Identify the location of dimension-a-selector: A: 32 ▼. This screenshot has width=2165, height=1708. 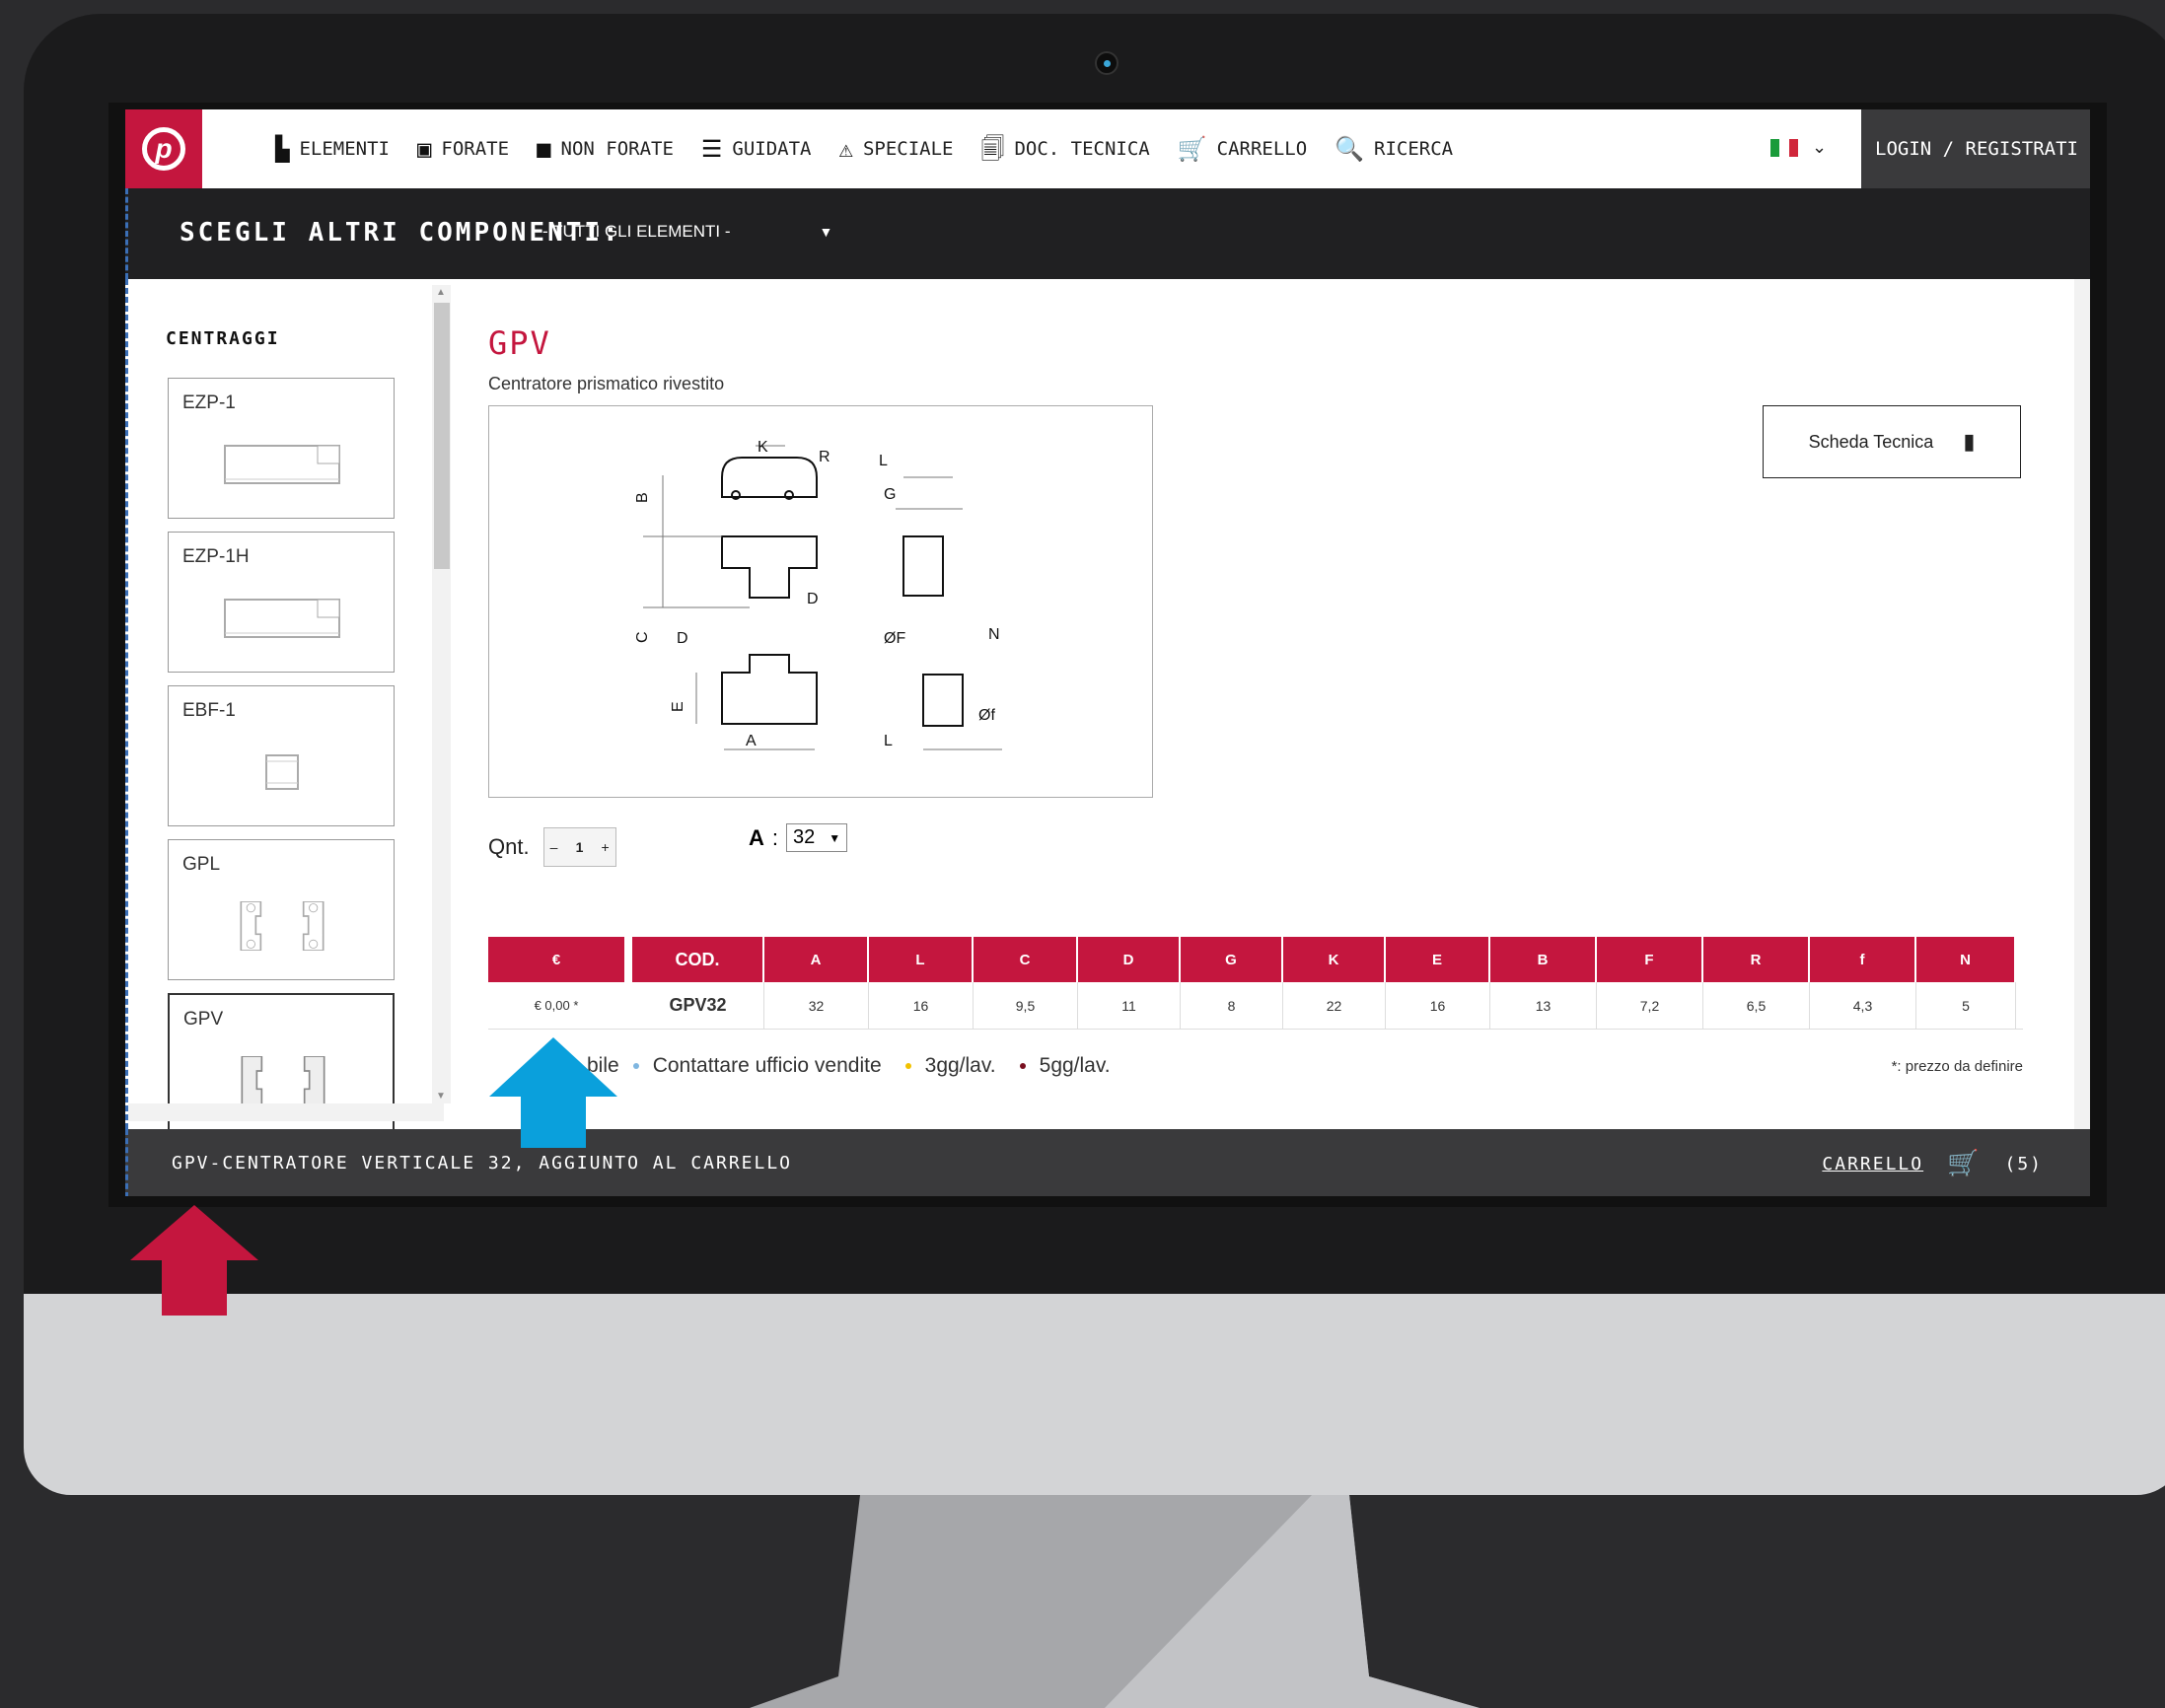
(798, 837).